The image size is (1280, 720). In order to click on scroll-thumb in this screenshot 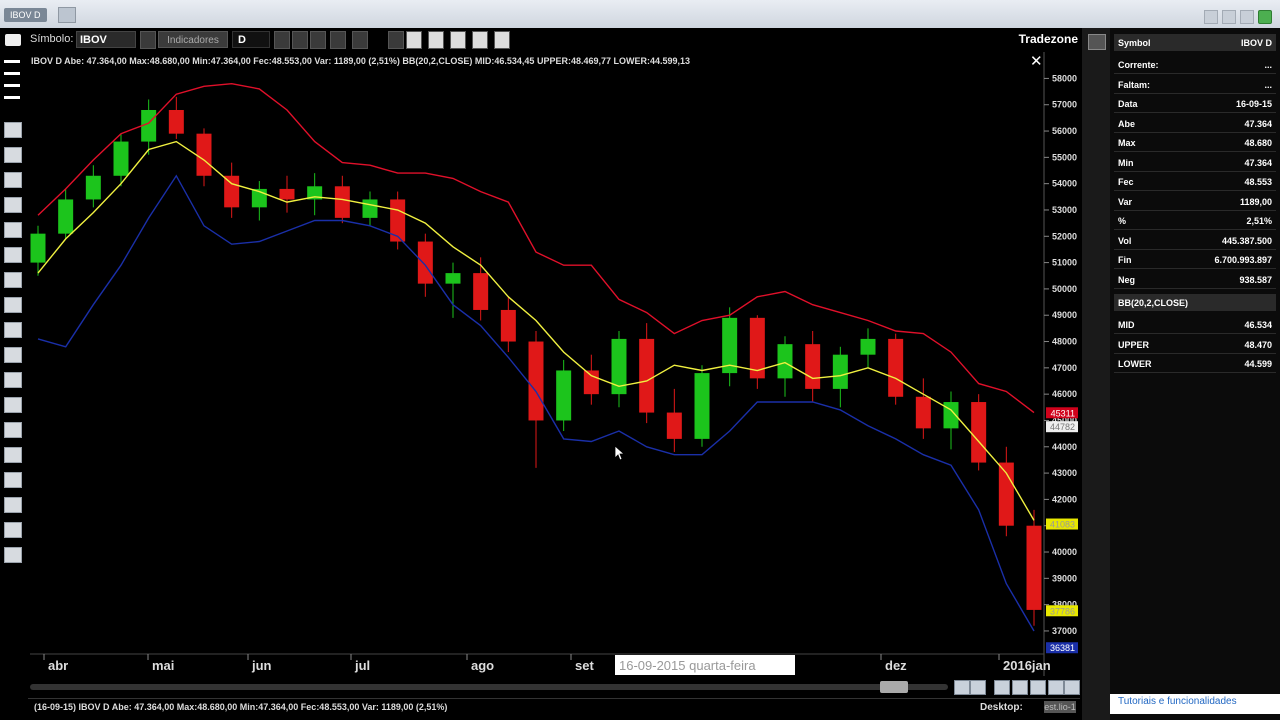, I will do `click(894, 687)`.